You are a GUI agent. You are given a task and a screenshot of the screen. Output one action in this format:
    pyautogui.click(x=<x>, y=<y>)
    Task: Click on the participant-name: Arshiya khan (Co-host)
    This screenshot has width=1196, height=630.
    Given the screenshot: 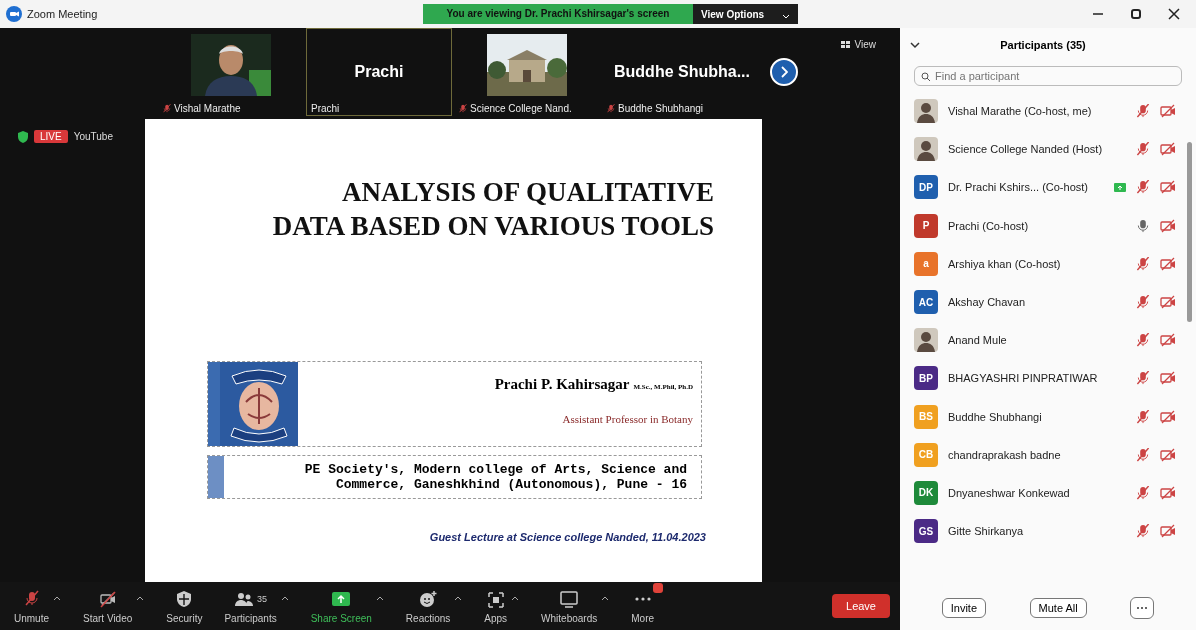 What is the action you would take?
    pyautogui.click(x=1005, y=263)
    